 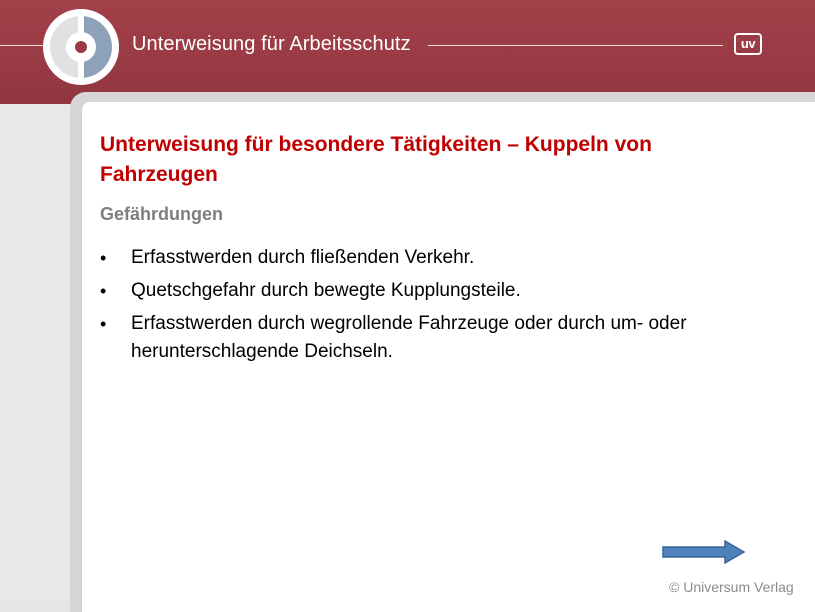 What do you see at coordinates (575, 45) in the screenshot?
I see `header-divider-right` at bounding box center [575, 45].